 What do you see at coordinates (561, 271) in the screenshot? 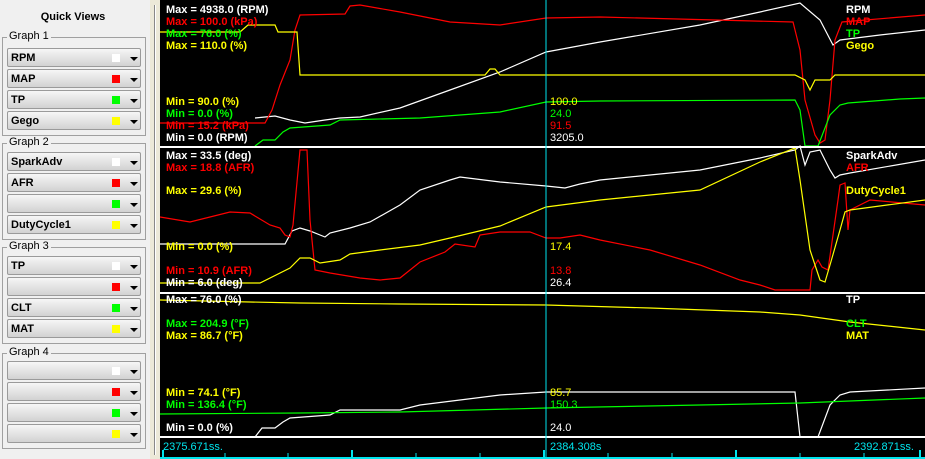
I see `g2-cursor-afr: 13.8` at bounding box center [561, 271].